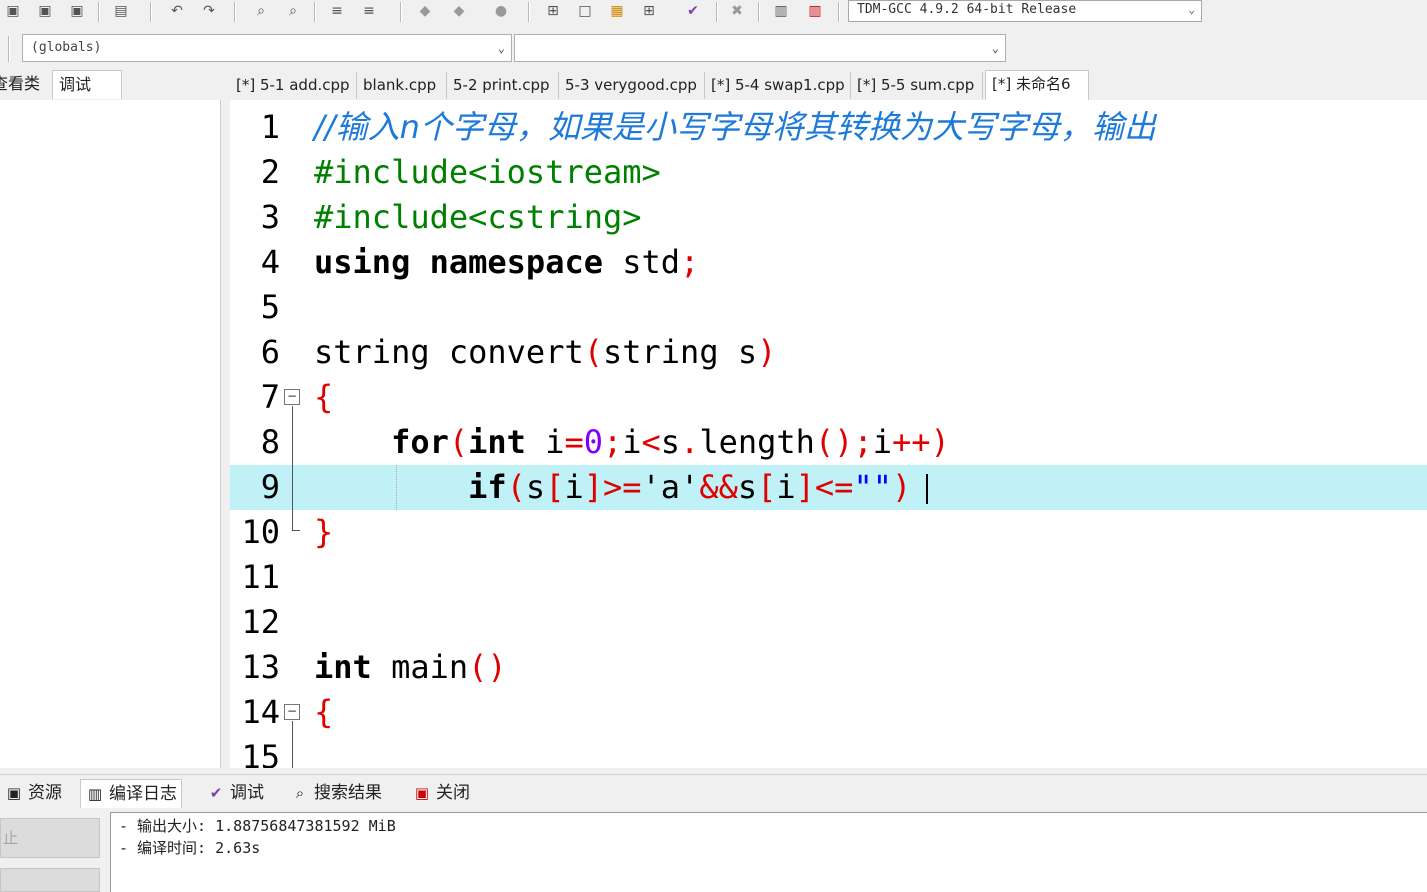  What do you see at coordinates (828, 712) in the screenshot?
I see `code-line: 14 − {` at bounding box center [828, 712].